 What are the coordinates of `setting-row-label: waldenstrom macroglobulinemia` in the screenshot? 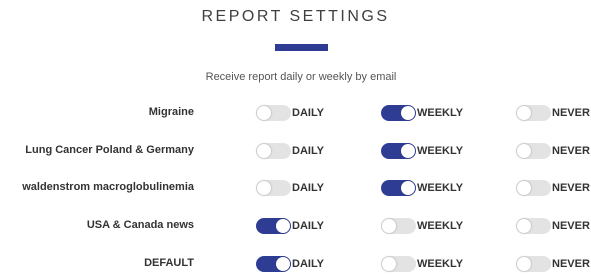 It's located at (108, 187).